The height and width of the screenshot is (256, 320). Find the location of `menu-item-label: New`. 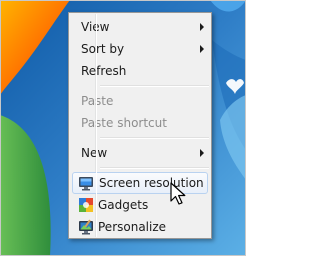

menu-item-label: New is located at coordinates (94, 153).